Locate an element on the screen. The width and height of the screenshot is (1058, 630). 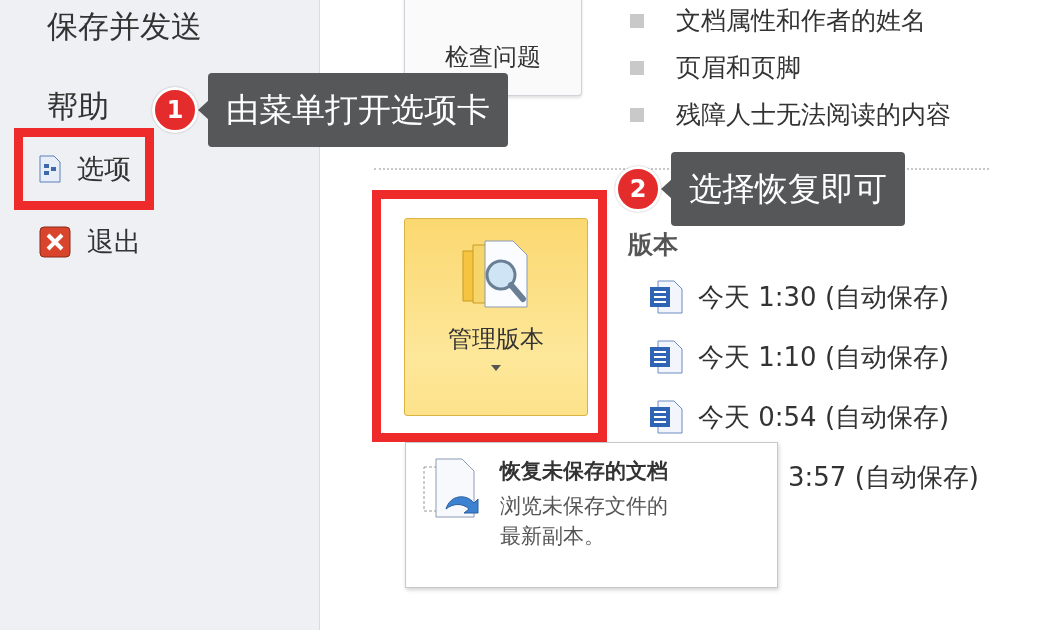
caret-icon is located at coordinates (496, 368).